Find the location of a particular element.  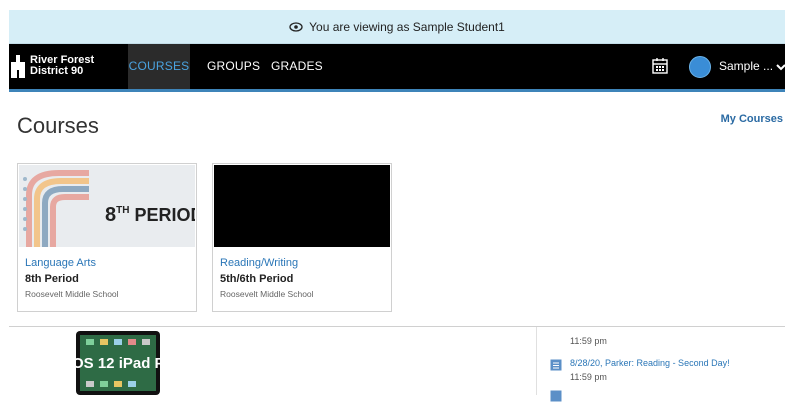

rainbow-period-graphic: 8TH PERIOD is located at coordinates (107, 206).